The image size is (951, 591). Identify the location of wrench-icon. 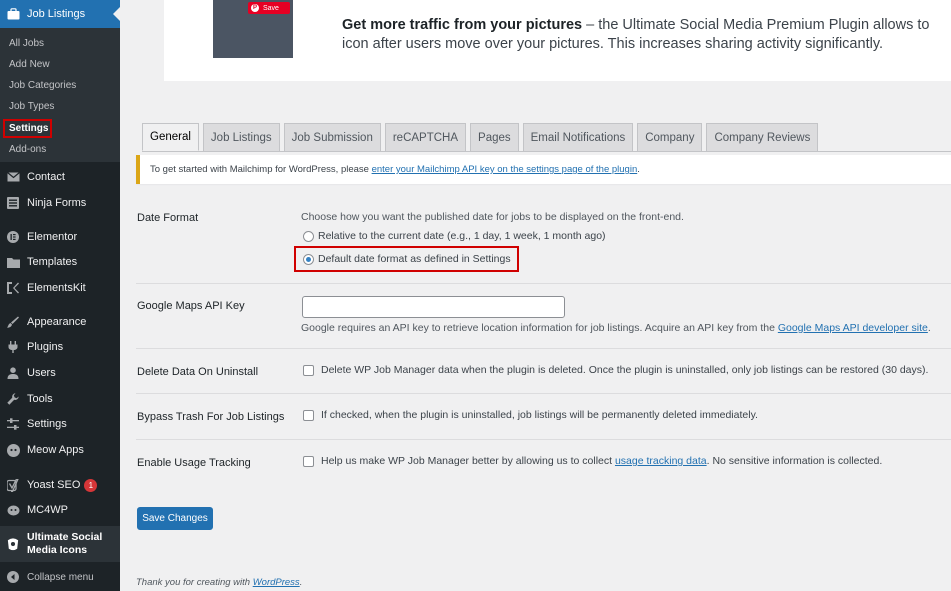
(13, 399).